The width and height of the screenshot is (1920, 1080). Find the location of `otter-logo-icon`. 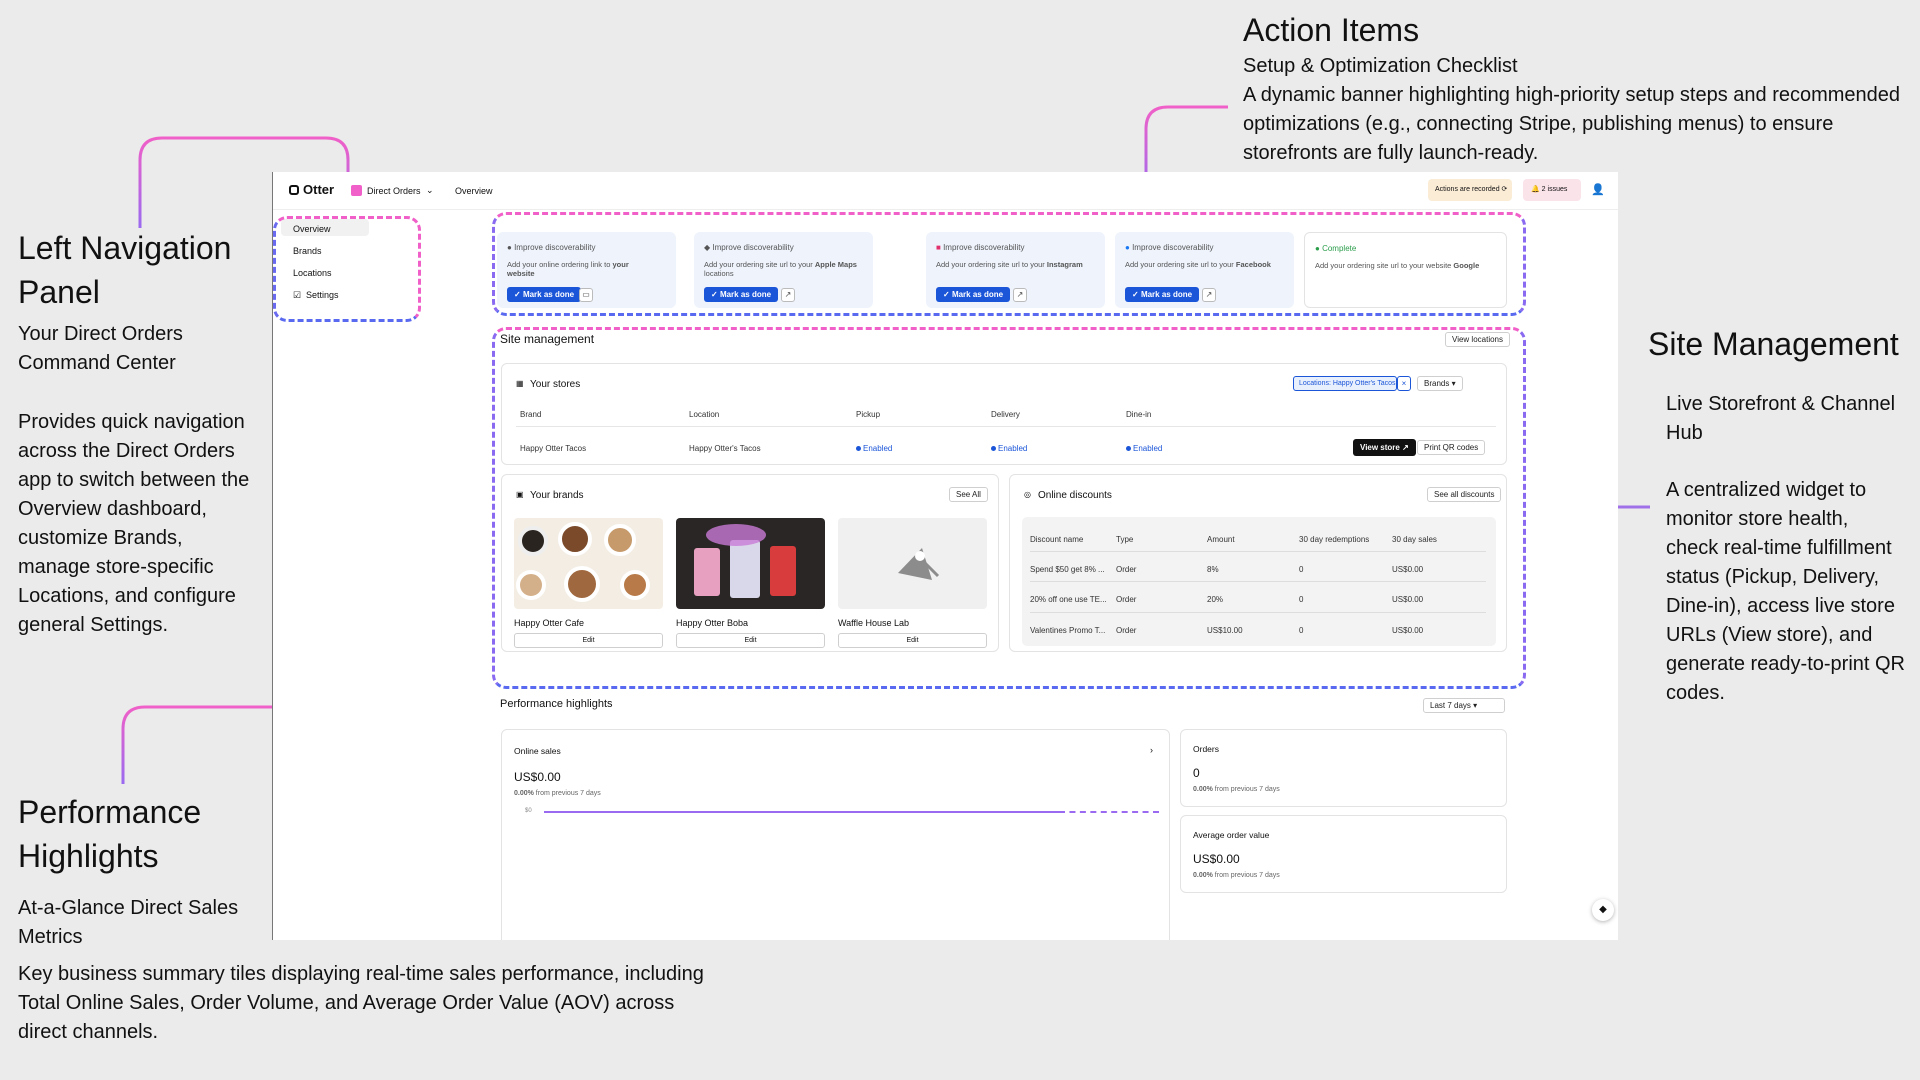

otter-logo-icon is located at coordinates (294, 190).